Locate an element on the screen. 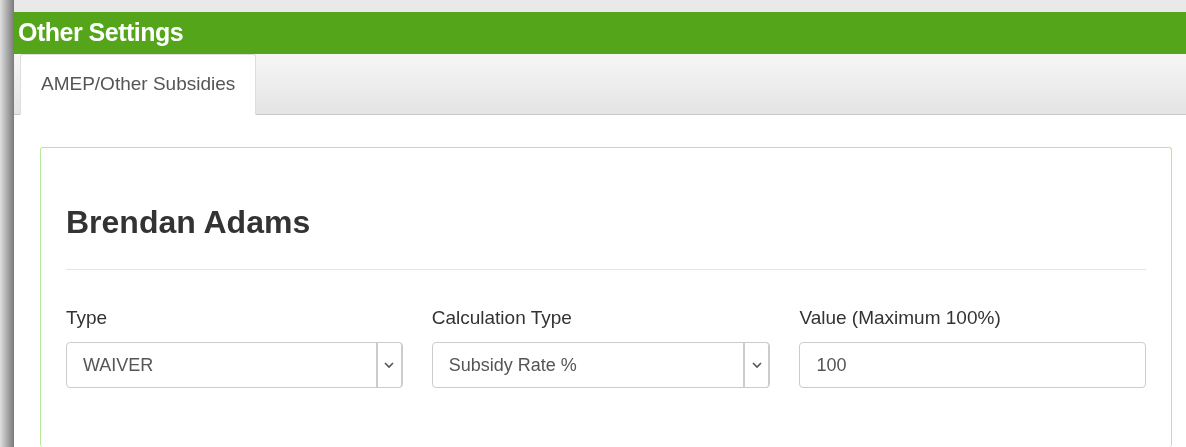  field-label: Calculation Type is located at coordinates (501, 318).